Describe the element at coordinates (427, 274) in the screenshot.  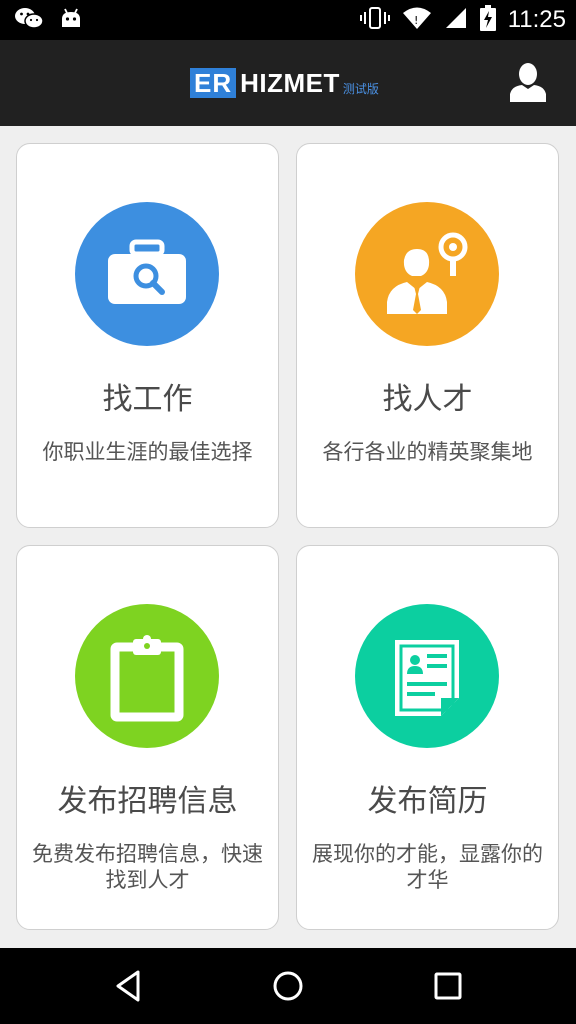
I see `person-search-icon` at that location.